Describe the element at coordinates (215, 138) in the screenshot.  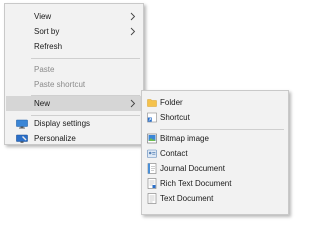
I see `submenu-item-bitmap-image: Bitmap image` at that location.